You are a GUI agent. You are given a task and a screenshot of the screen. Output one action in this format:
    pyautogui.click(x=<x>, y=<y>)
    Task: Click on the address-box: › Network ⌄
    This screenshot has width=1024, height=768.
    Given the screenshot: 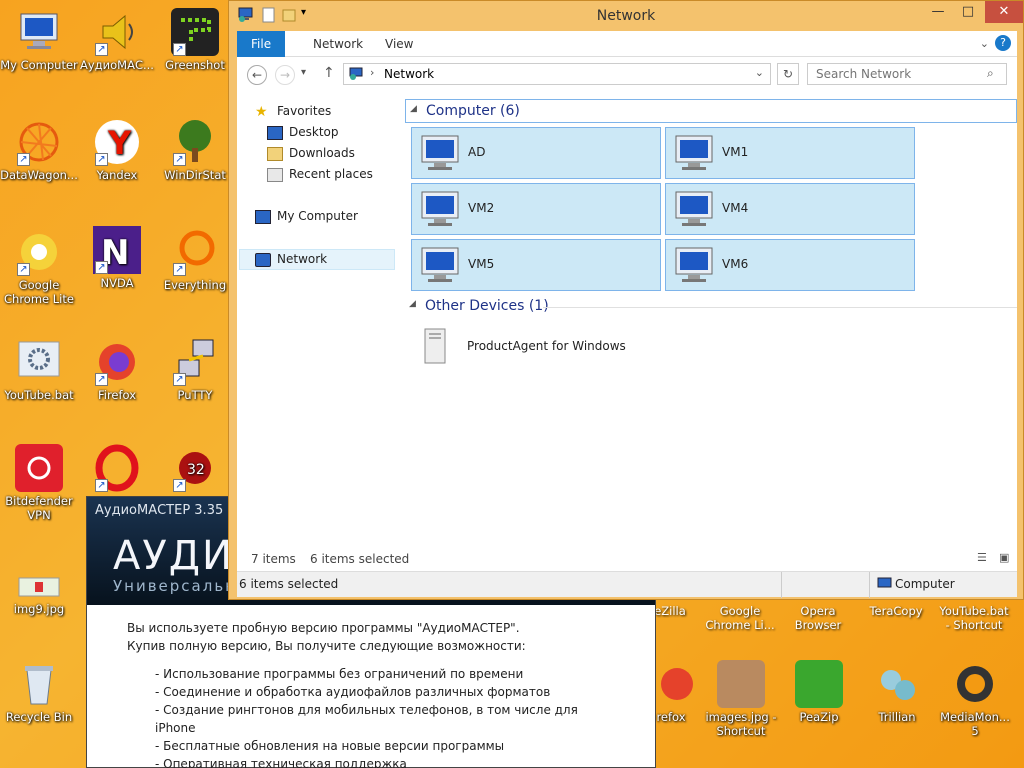 What is the action you would take?
    pyautogui.click(x=557, y=74)
    